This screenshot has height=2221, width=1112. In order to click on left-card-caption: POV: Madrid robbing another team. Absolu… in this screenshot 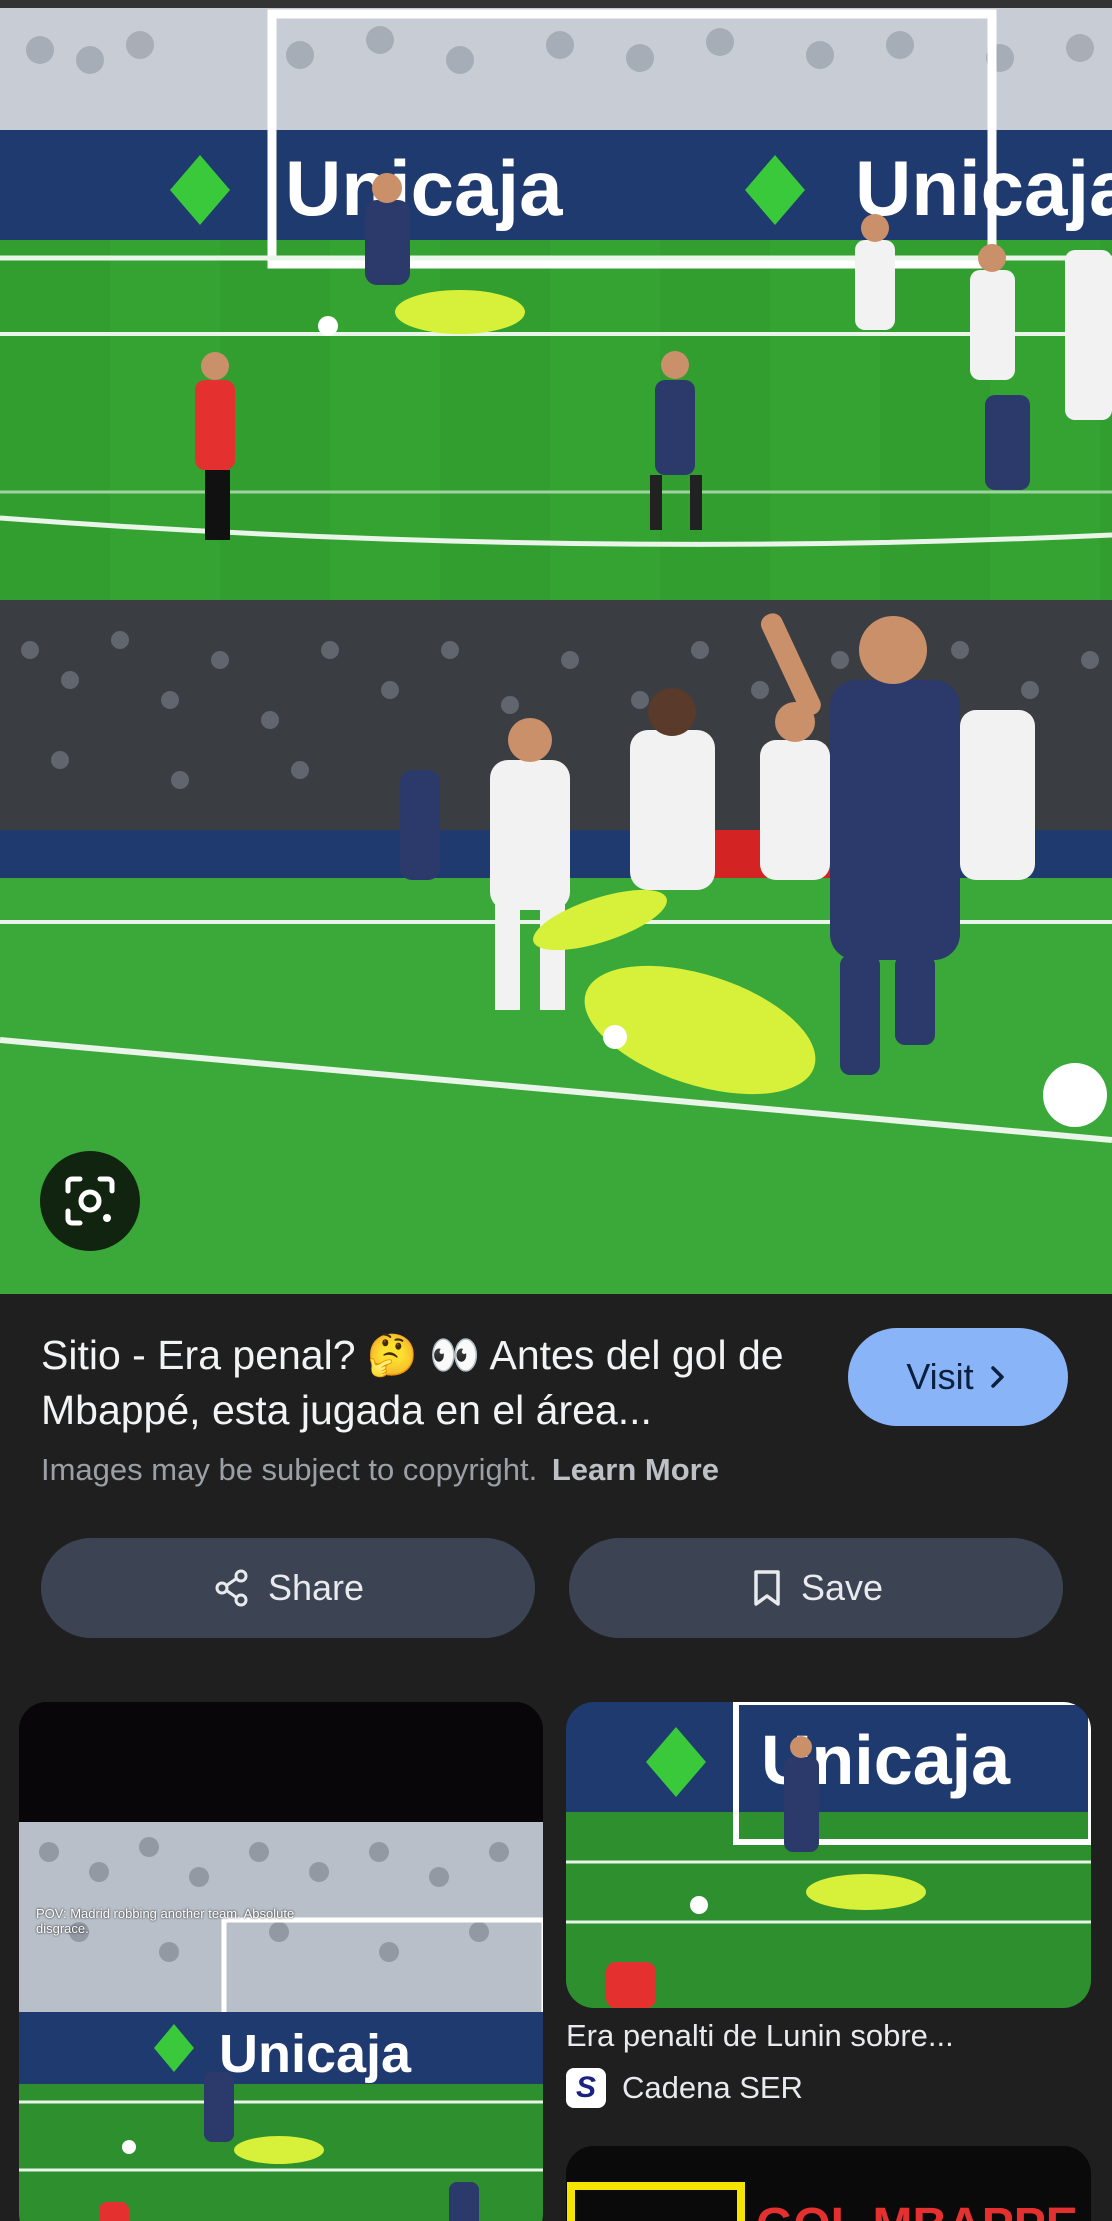, I will do `click(165, 1921)`.